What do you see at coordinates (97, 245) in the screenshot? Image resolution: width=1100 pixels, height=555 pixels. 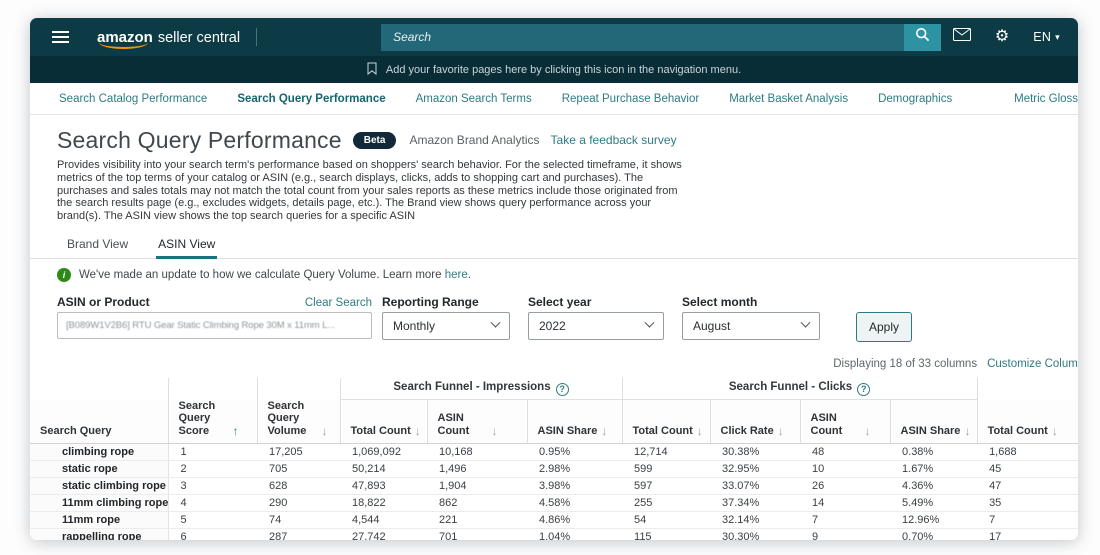 I see `tab-brand-view: Brand View` at bounding box center [97, 245].